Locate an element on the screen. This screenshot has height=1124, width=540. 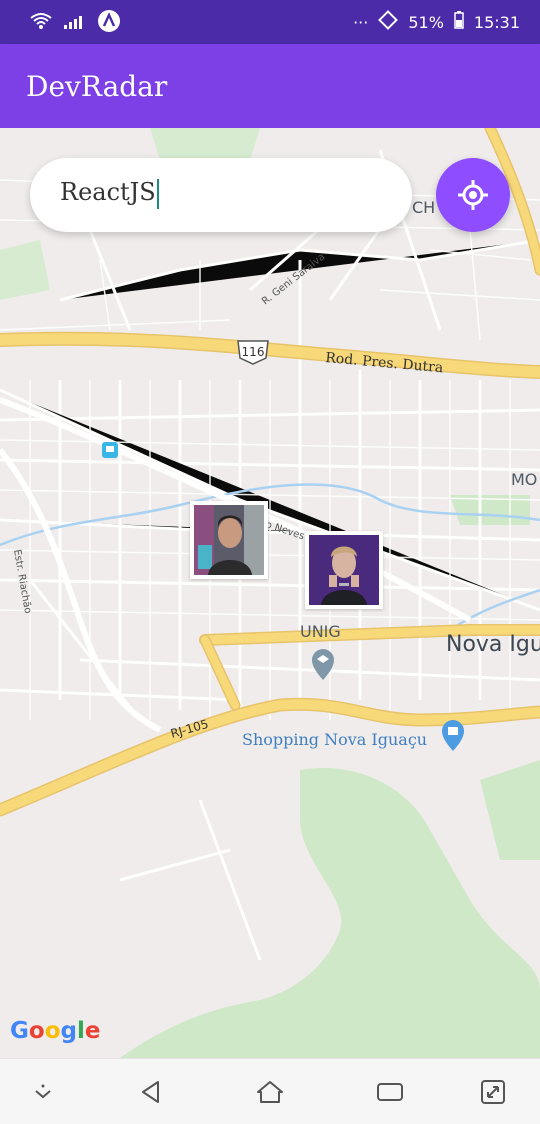
battery-icon is located at coordinates (459, 22).